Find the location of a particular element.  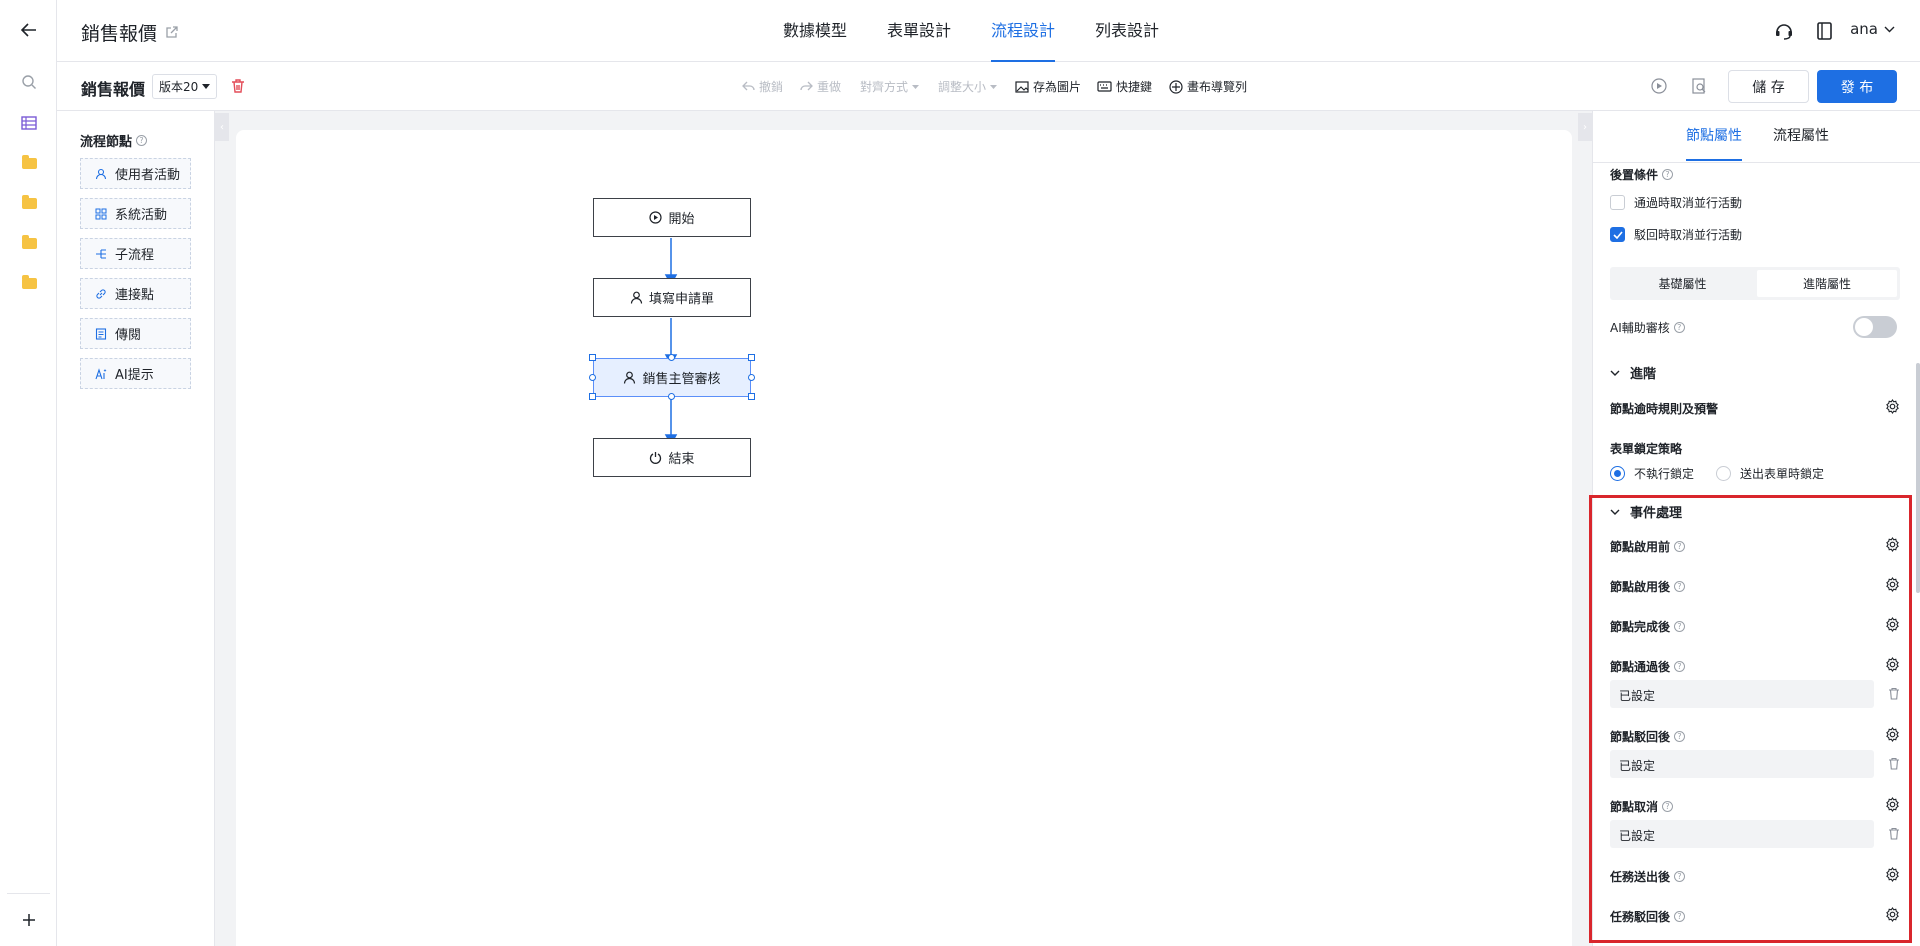

subflow-icon is located at coordinates (101, 253).